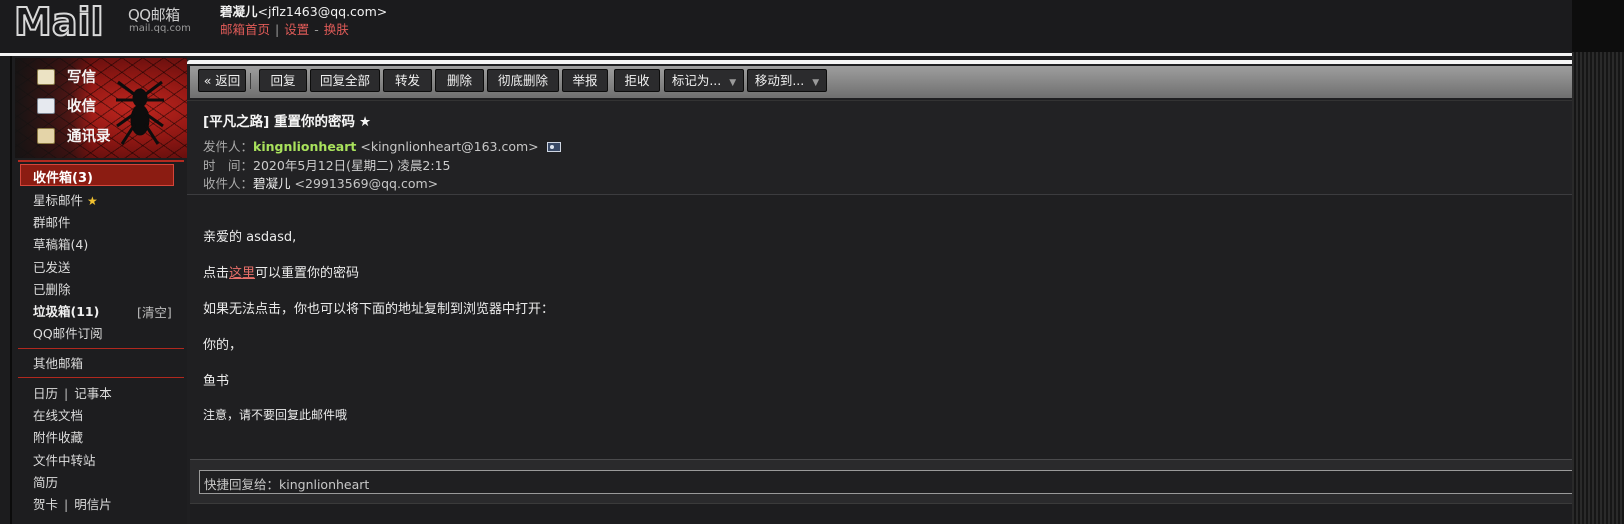 The width and height of the screenshot is (1624, 524). I want to click on subject-text: [平凡之路] 重置你的密码, so click(279, 122).